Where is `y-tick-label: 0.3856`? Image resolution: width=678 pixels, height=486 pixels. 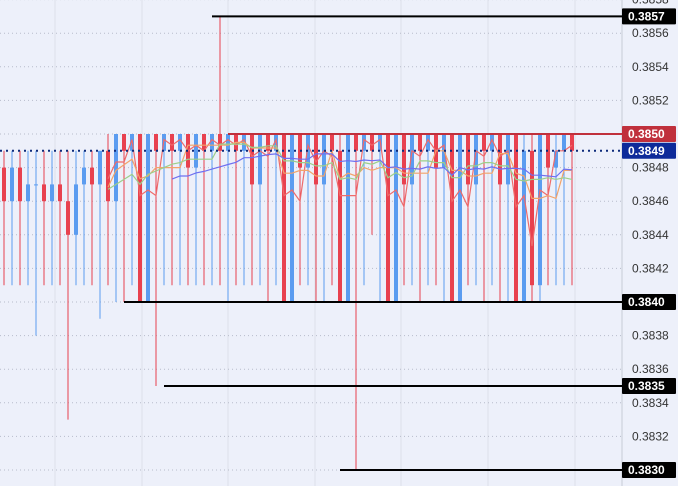 y-tick-label: 0.3856 is located at coordinates (650, 33).